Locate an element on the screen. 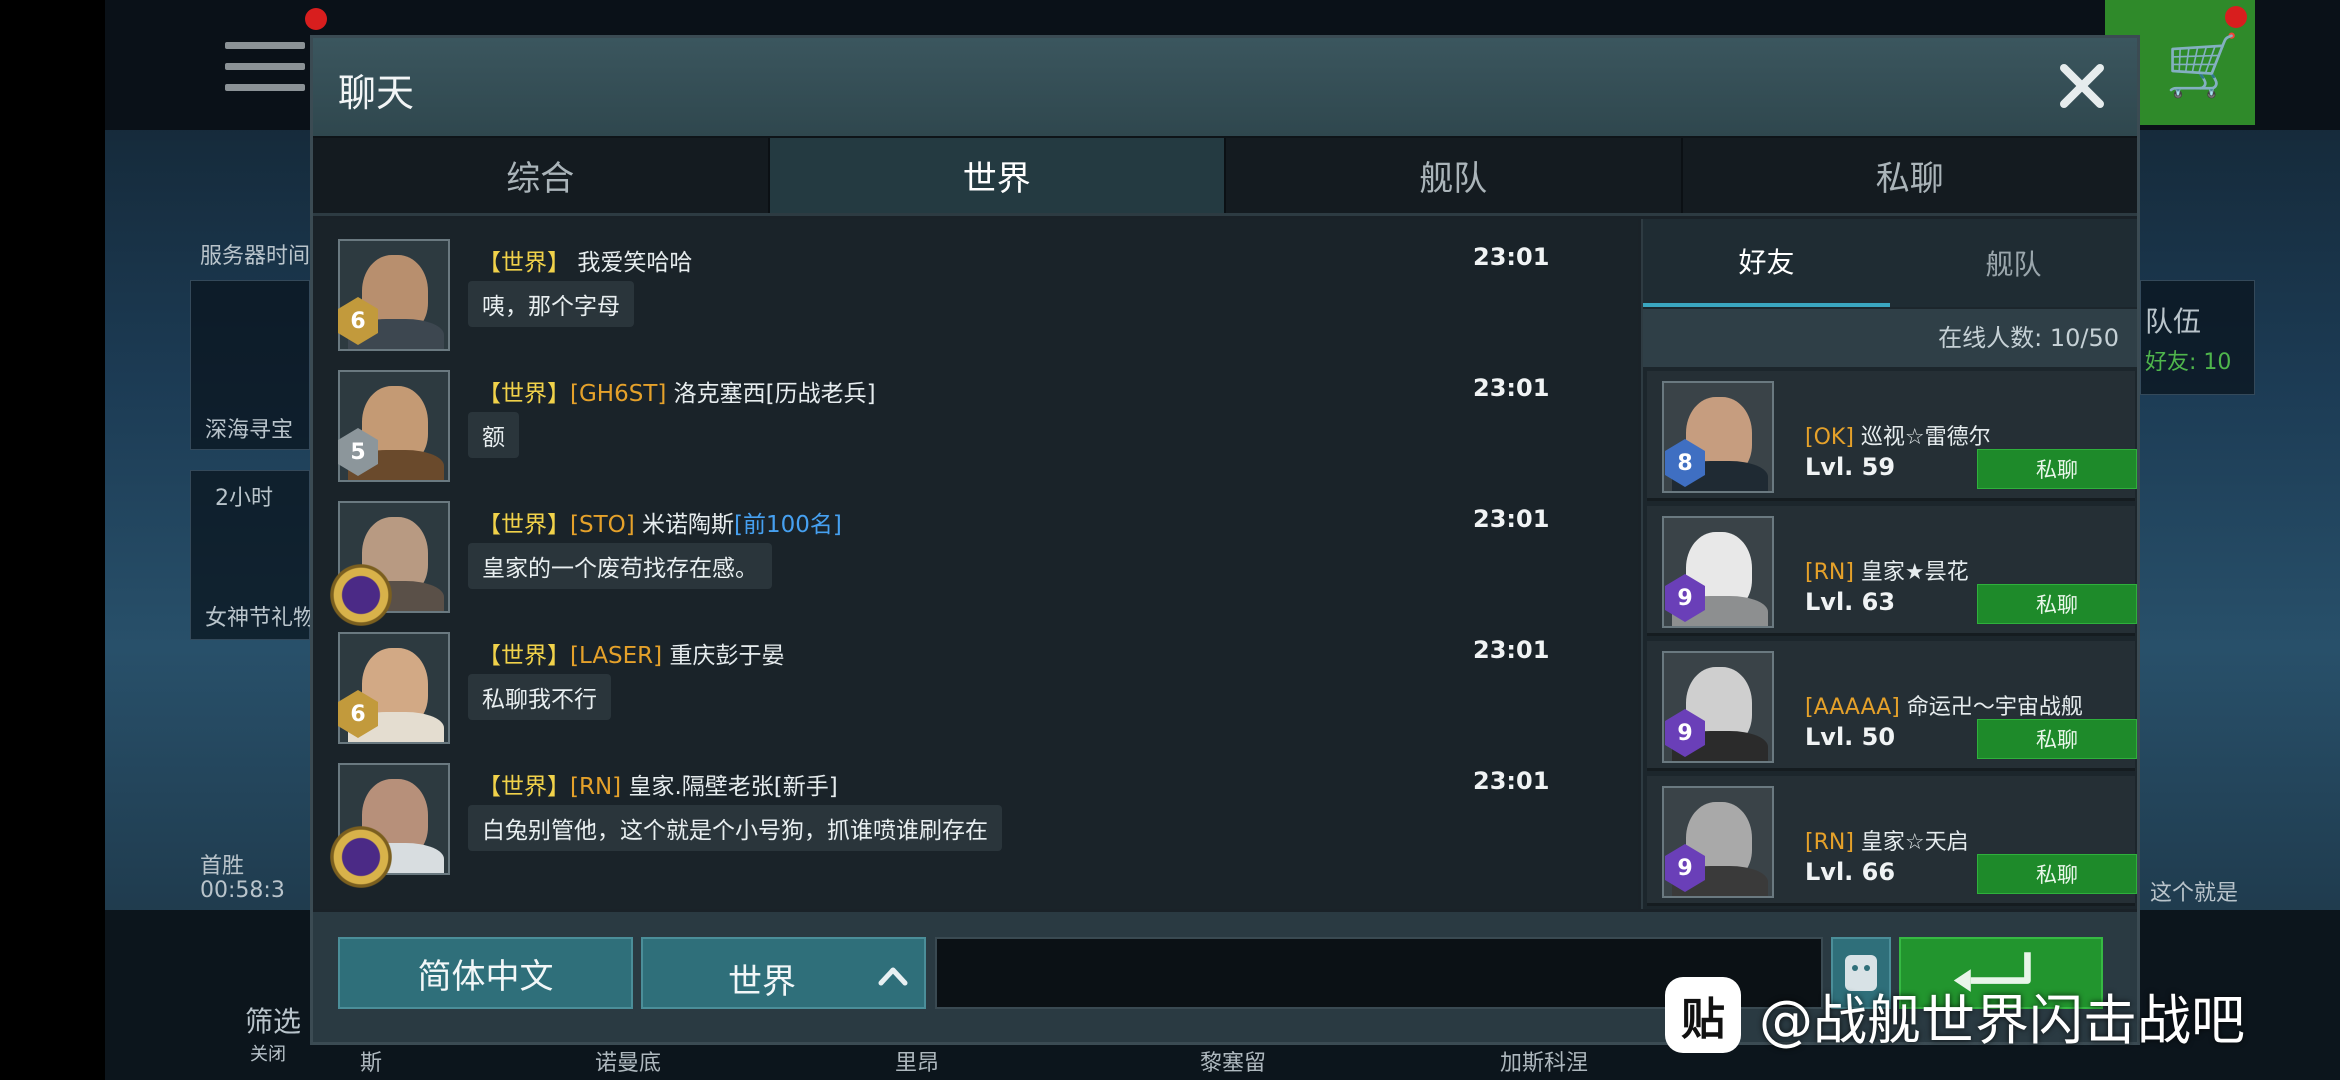 The width and height of the screenshot is (2340, 1080). sender-name: 皇家.隔壁老张[新手] is located at coordinates (732, 787).